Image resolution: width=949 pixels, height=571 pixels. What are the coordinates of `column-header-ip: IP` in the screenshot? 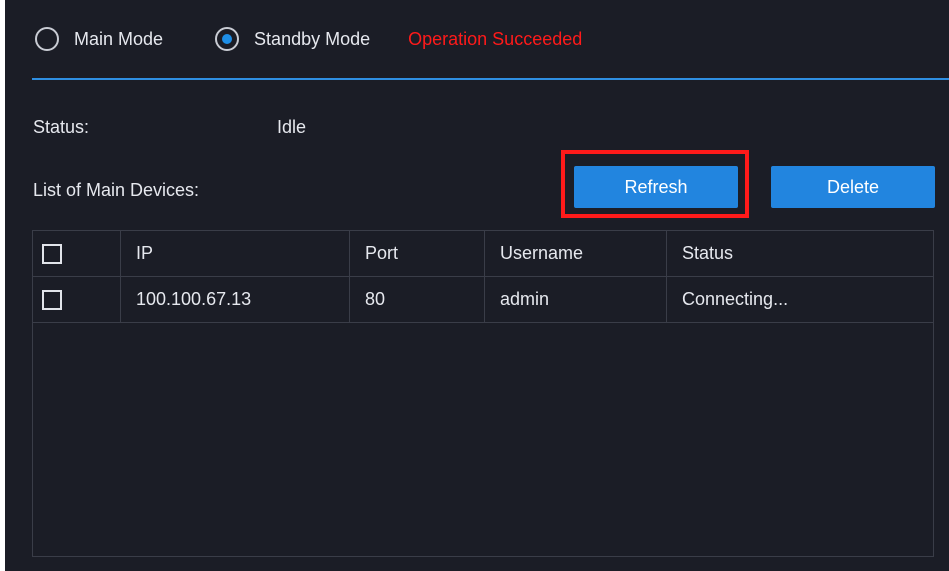 It's located at (235, 253).